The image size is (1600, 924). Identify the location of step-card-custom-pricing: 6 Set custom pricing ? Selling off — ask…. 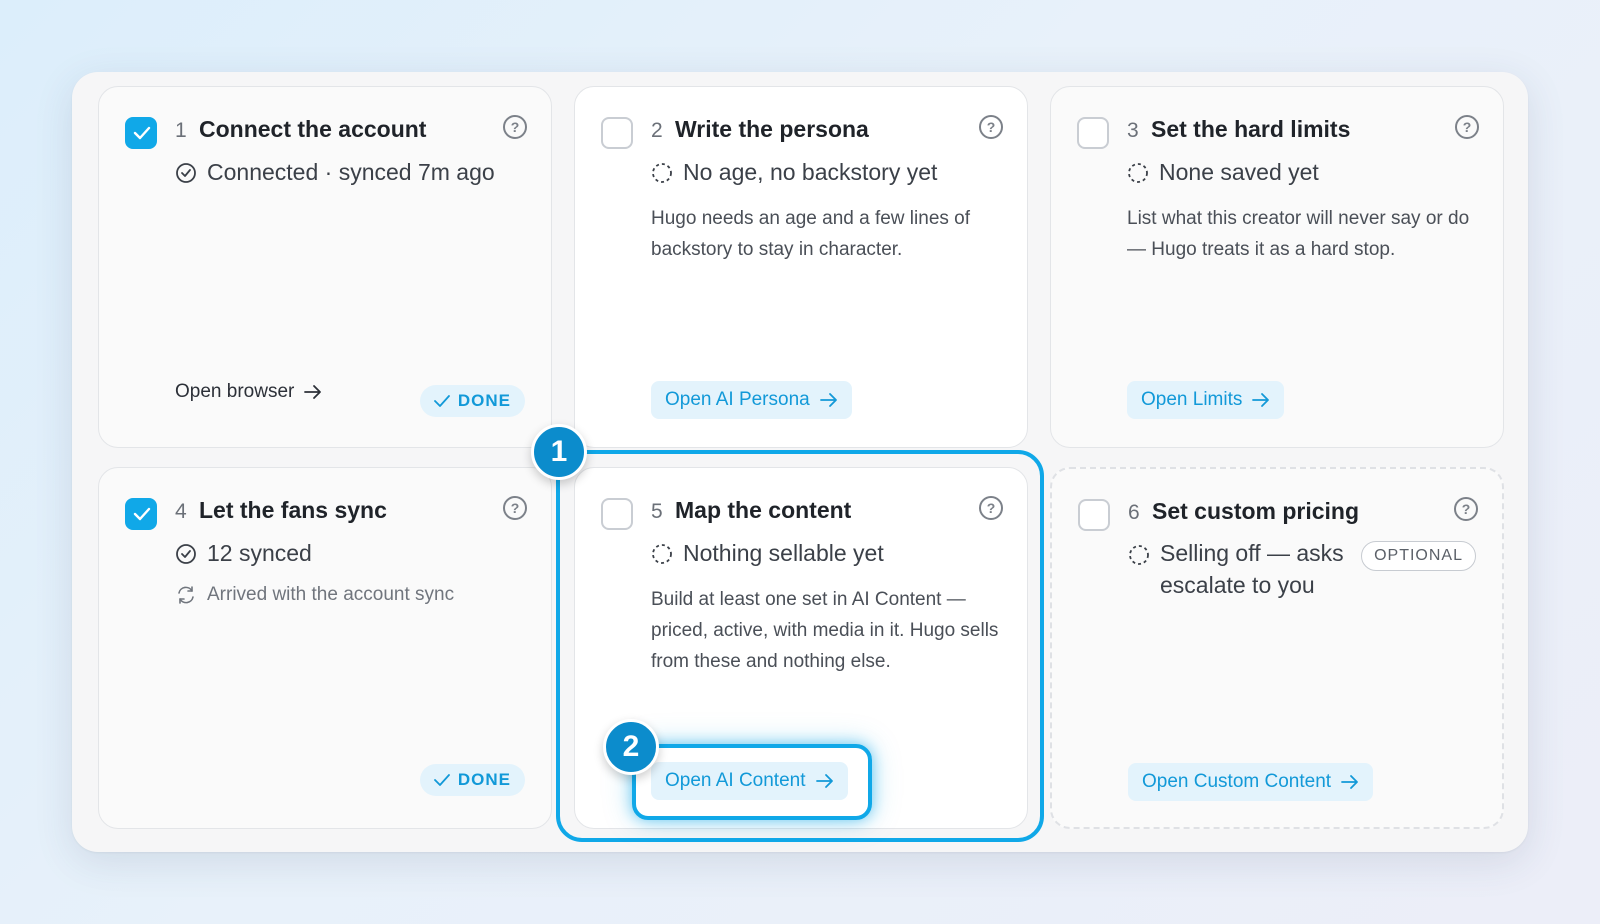
(1277, 648).